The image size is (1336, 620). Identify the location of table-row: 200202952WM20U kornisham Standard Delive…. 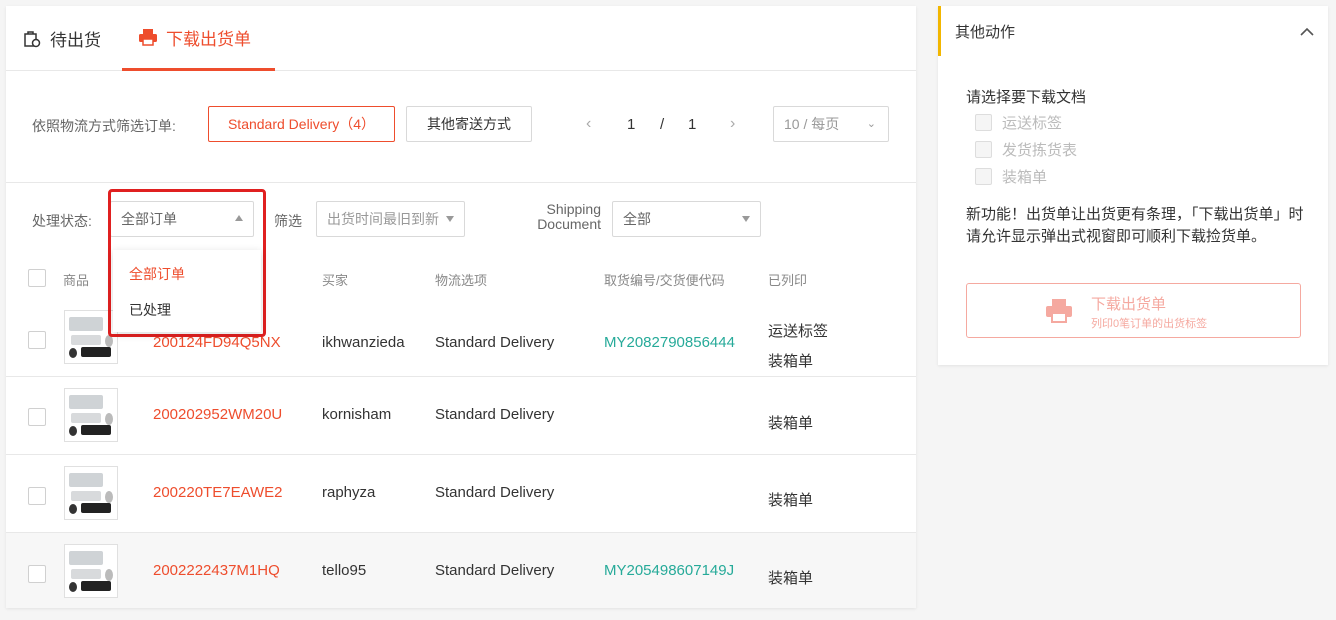
(461, 415).